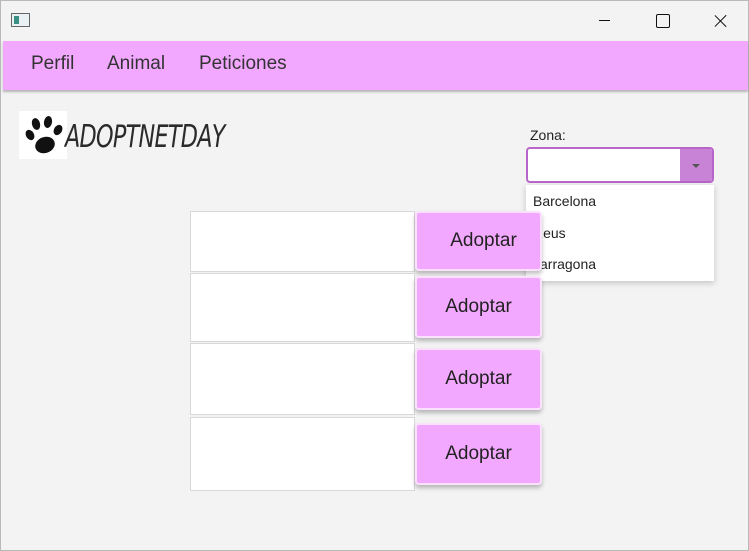 The width and height of the screenshot is (749, 551). I want to click on menu-item-animal: Animal, so click(136, 64).